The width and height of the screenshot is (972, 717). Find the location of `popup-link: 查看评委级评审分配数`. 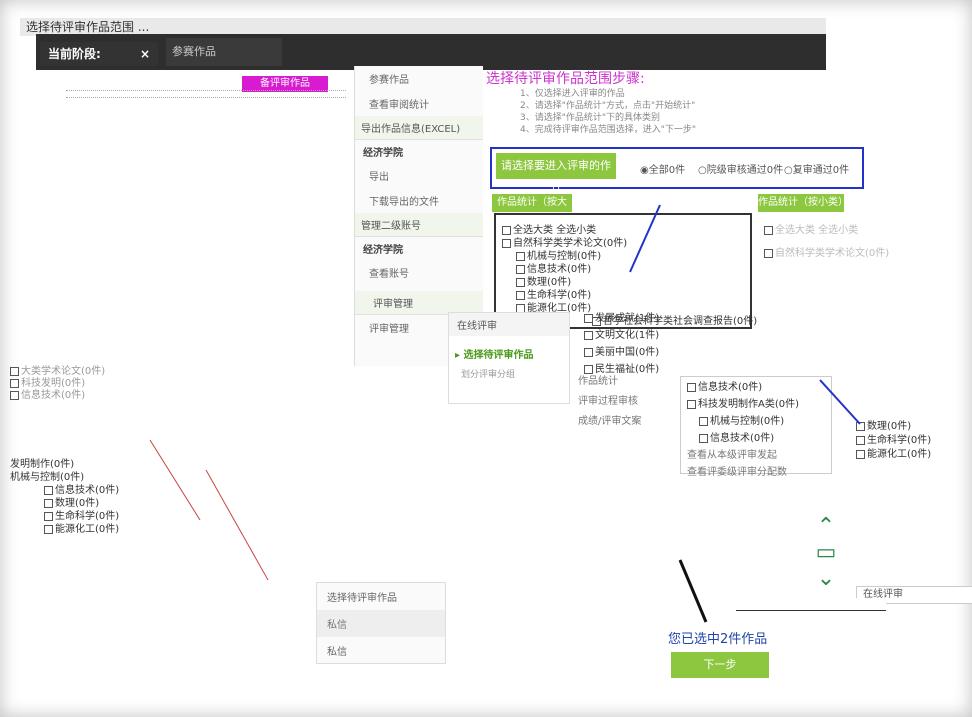

popup-link: 查看评委级评审分配数 is located at coordinates (756, 470).